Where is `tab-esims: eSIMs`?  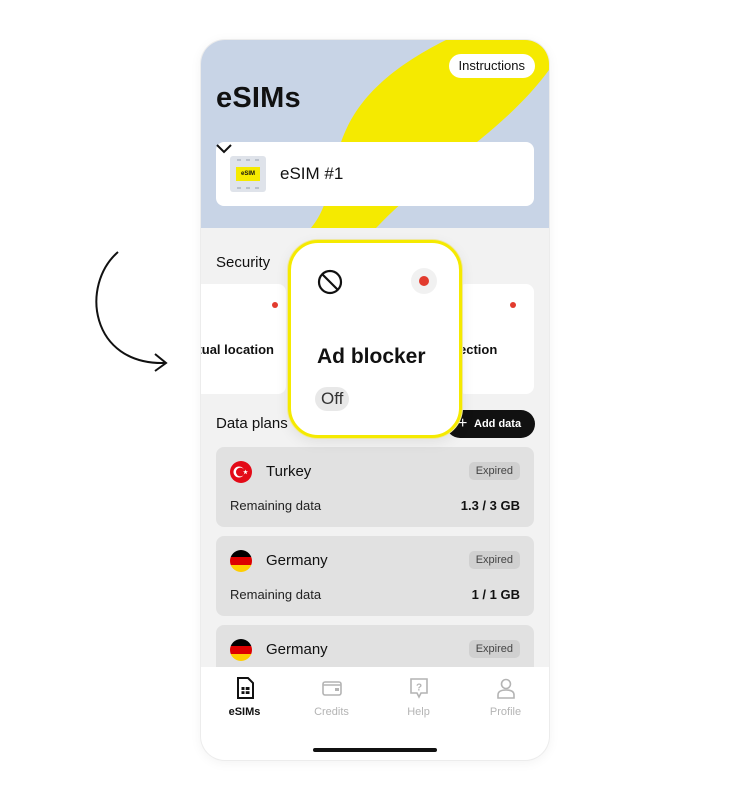
tab-esims: eSIMs is located at coordinates (244, 697).